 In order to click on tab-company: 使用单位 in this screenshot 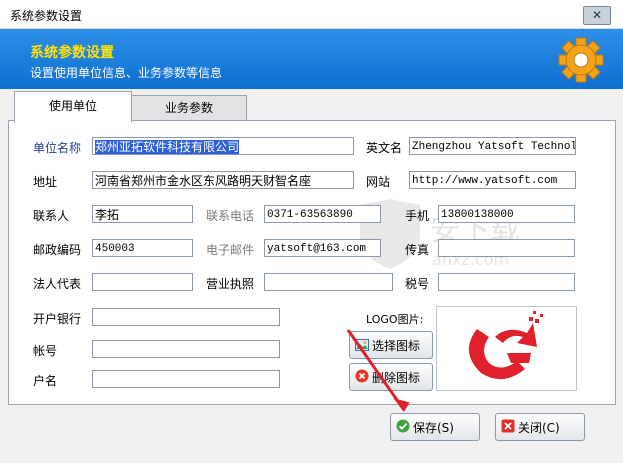, I will do `click(73, 107)`.